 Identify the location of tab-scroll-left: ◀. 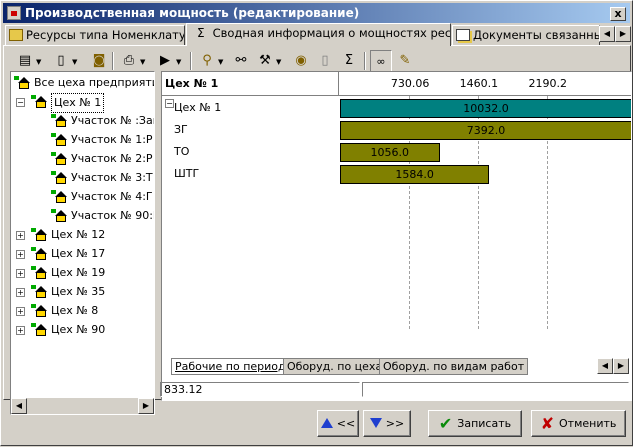
(607, 34).